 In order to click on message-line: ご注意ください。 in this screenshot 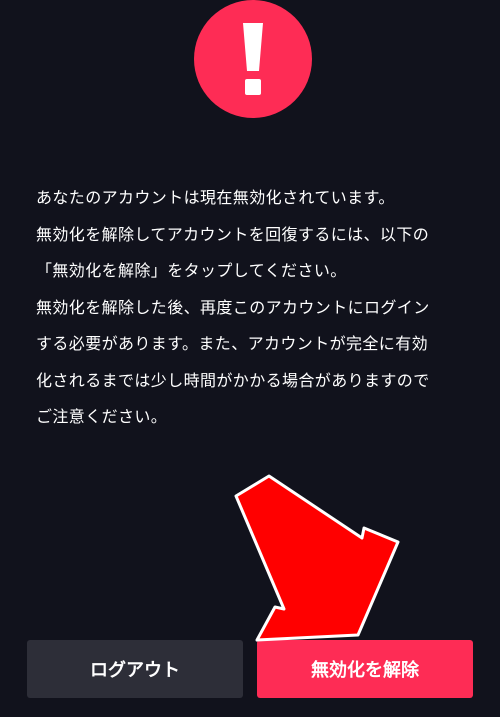, I will do `click(102, 416)`.